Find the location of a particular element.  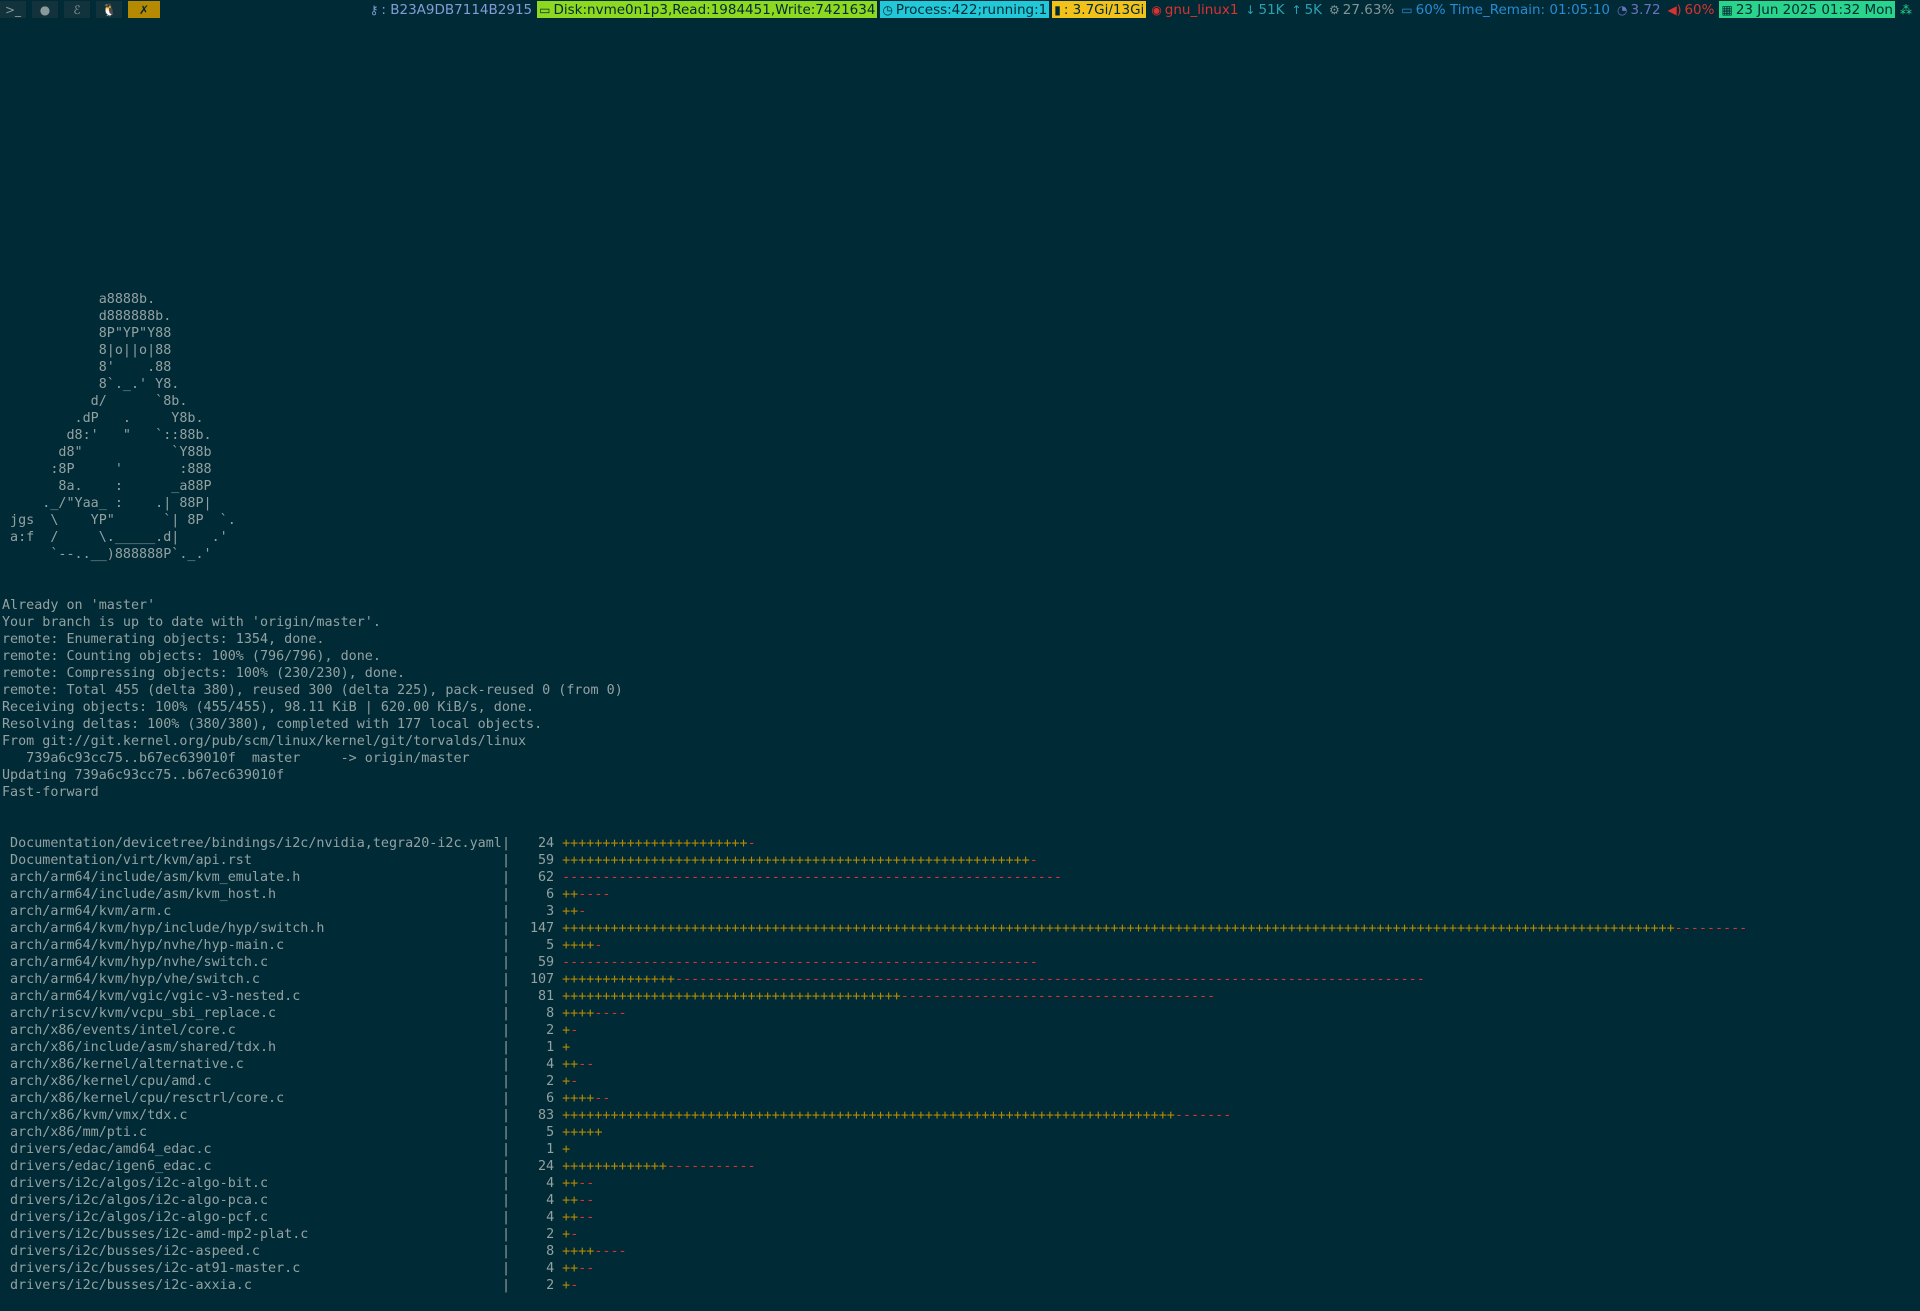

diffstat-plus-bar: ++++++++++++++ is located at coordinates (618, 979).